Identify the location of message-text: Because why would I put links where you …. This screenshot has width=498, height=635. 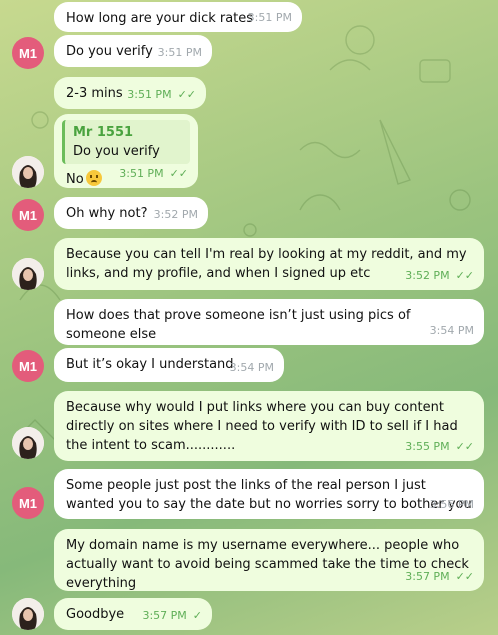
(262, 426).